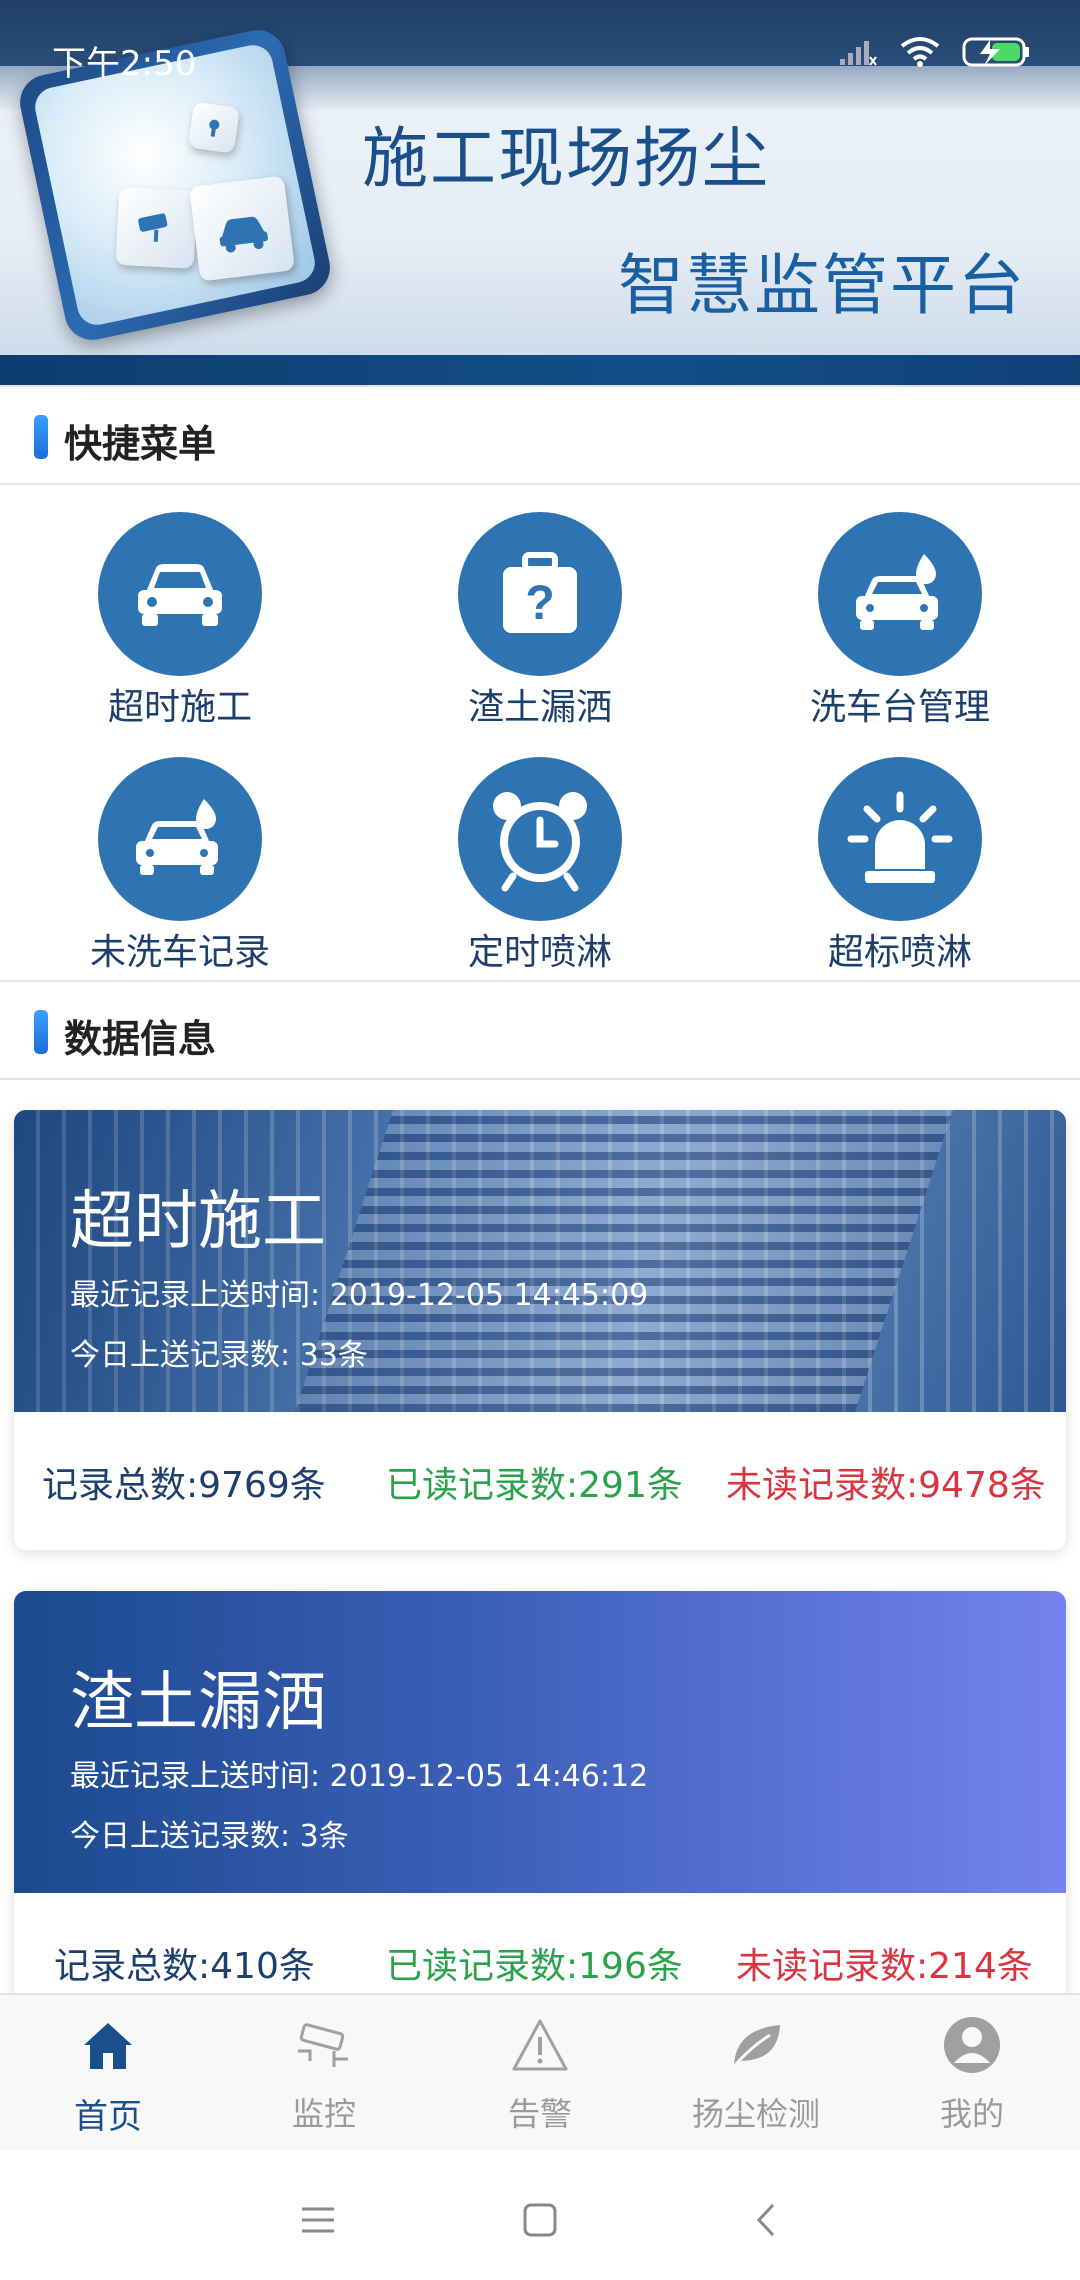 The image size is (1080, 2280). I want to click on menu-icon, so click(318, 2220).